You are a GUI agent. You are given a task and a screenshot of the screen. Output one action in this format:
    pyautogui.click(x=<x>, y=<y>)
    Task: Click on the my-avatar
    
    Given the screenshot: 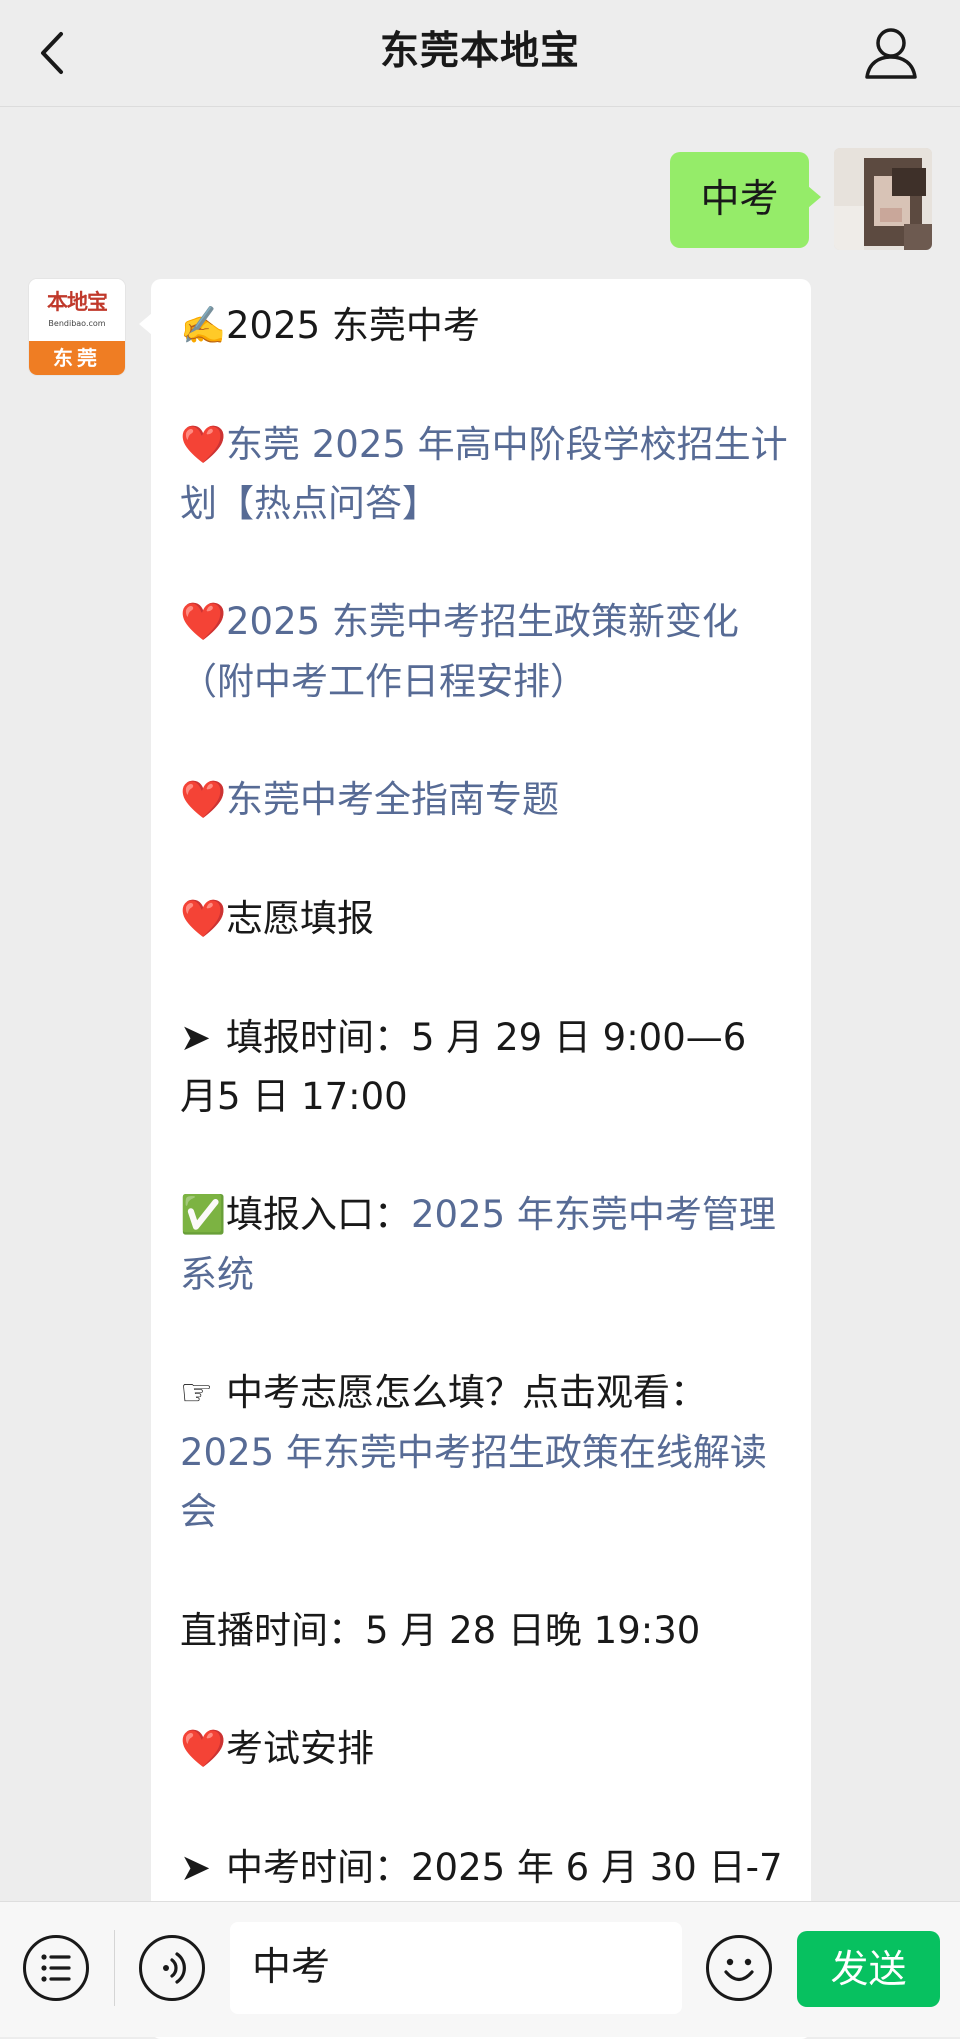 What is the action you would take?
    pyautogui.click(x=883, y=199)
    